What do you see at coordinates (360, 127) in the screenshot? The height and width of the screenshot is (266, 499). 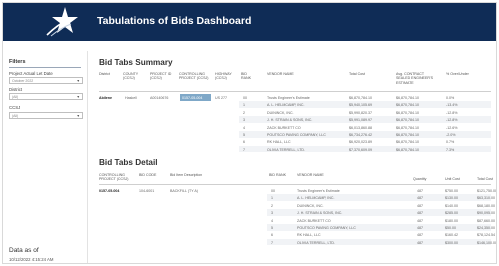 I see `summary-total-cell: $6,013,860.88` at bounding box center [360, 127].